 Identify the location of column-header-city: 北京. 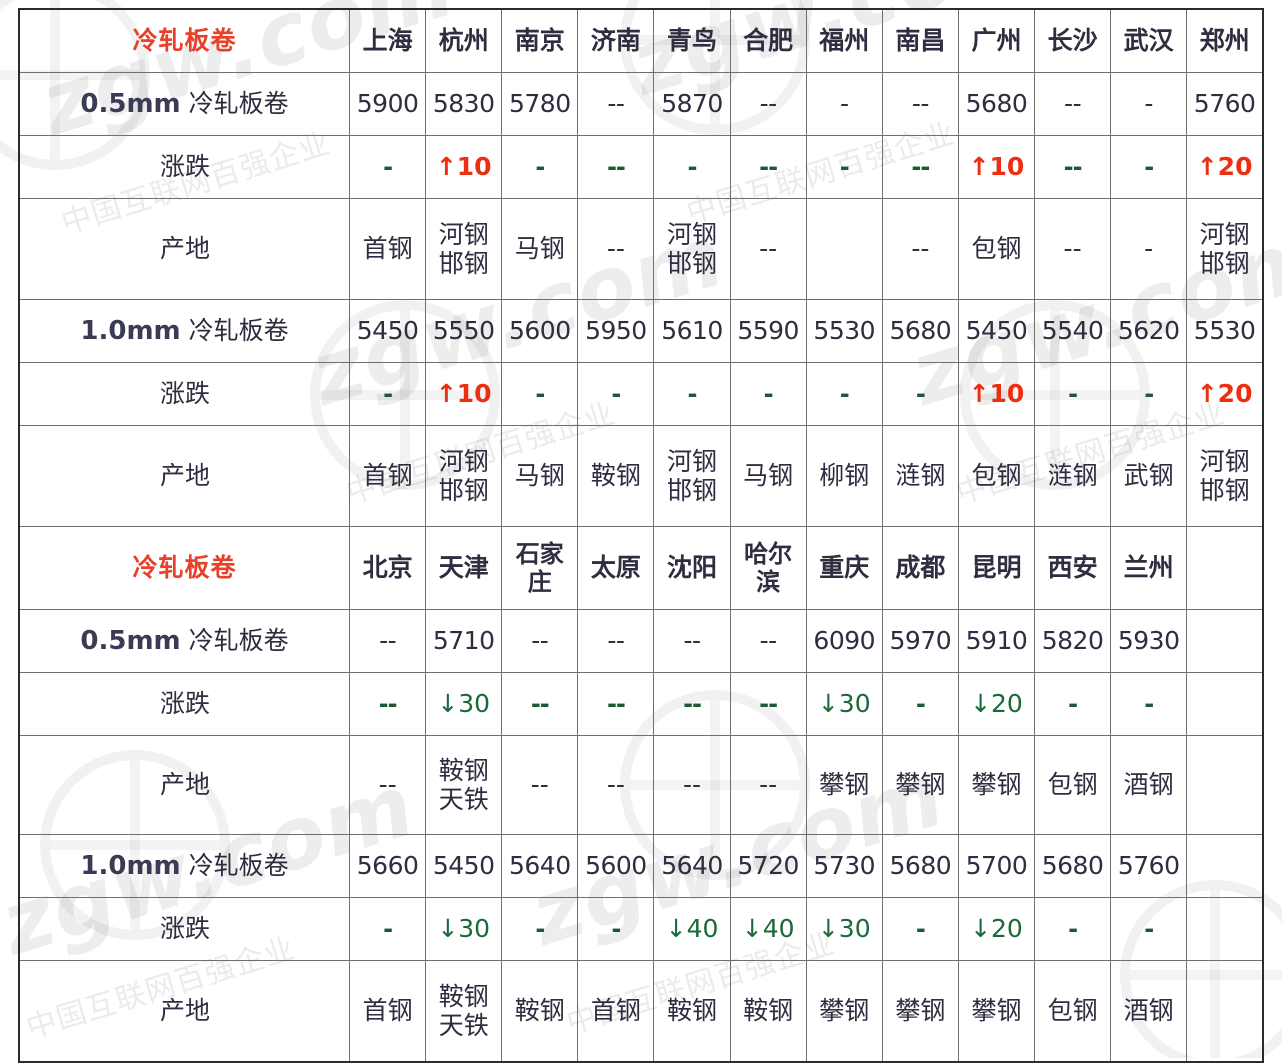
(388, 568).